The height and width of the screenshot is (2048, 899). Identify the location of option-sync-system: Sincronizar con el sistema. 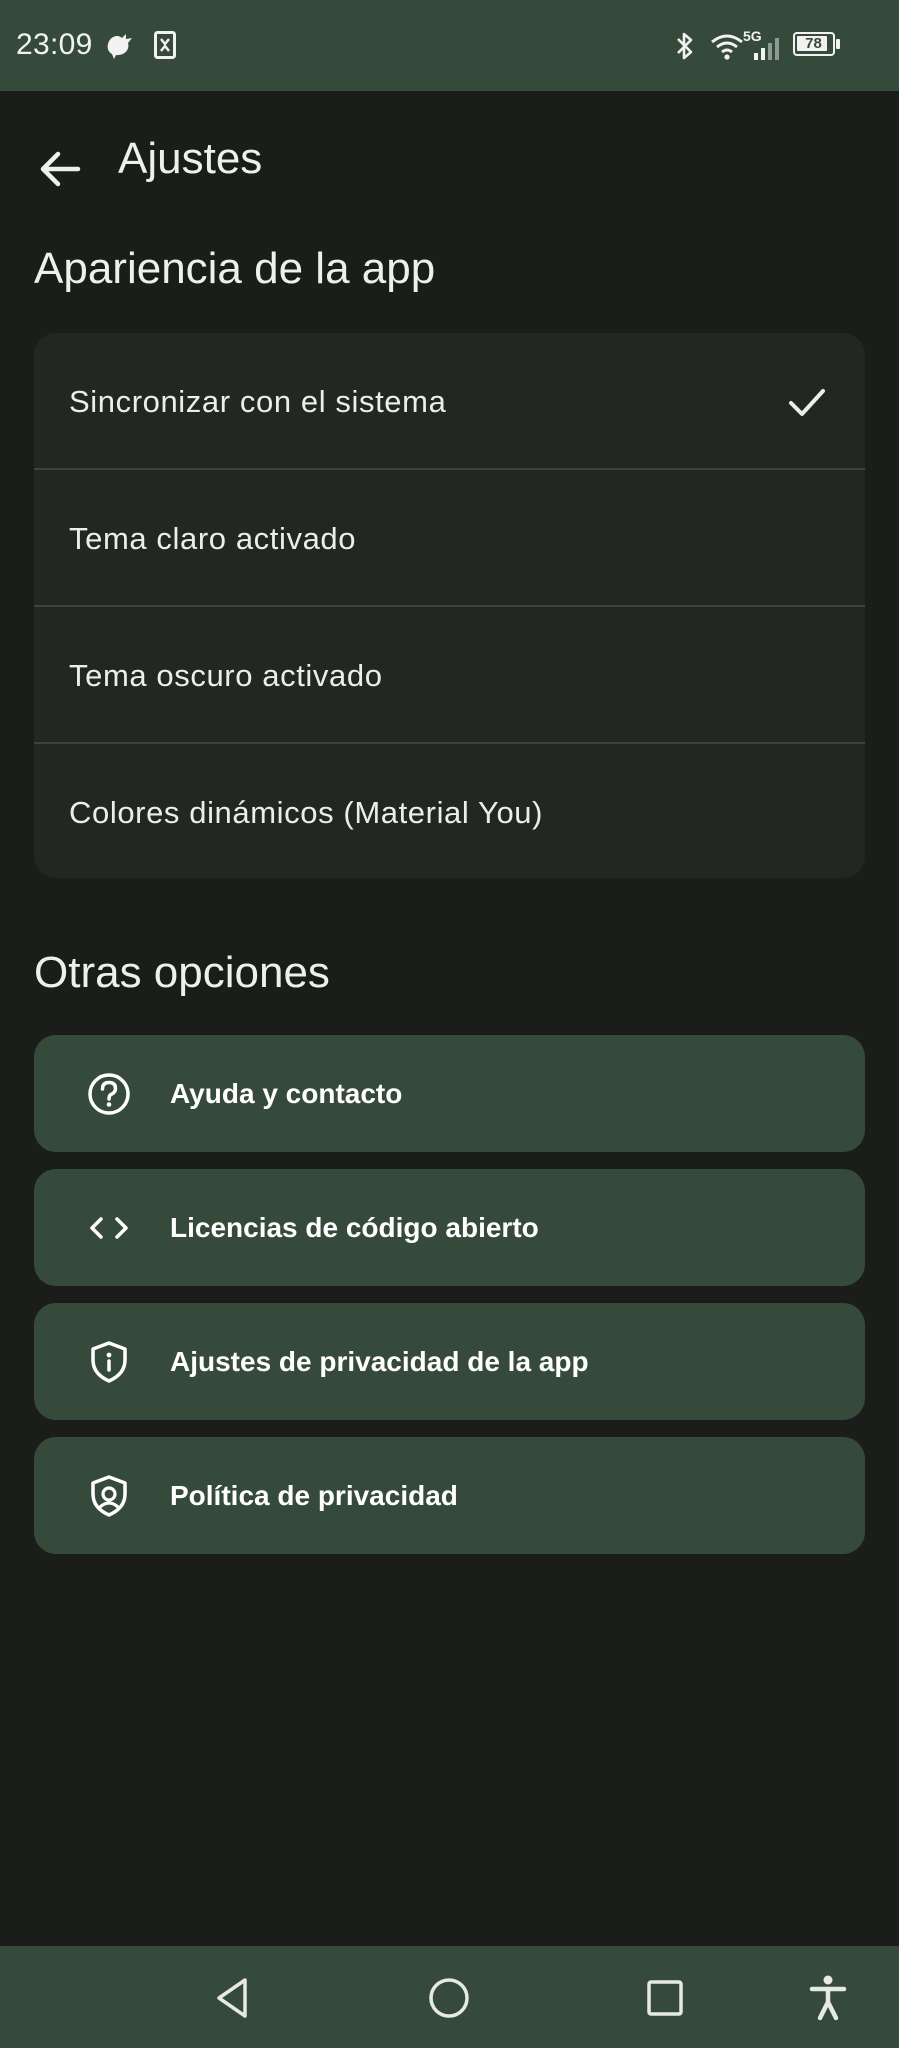
(449, 401).